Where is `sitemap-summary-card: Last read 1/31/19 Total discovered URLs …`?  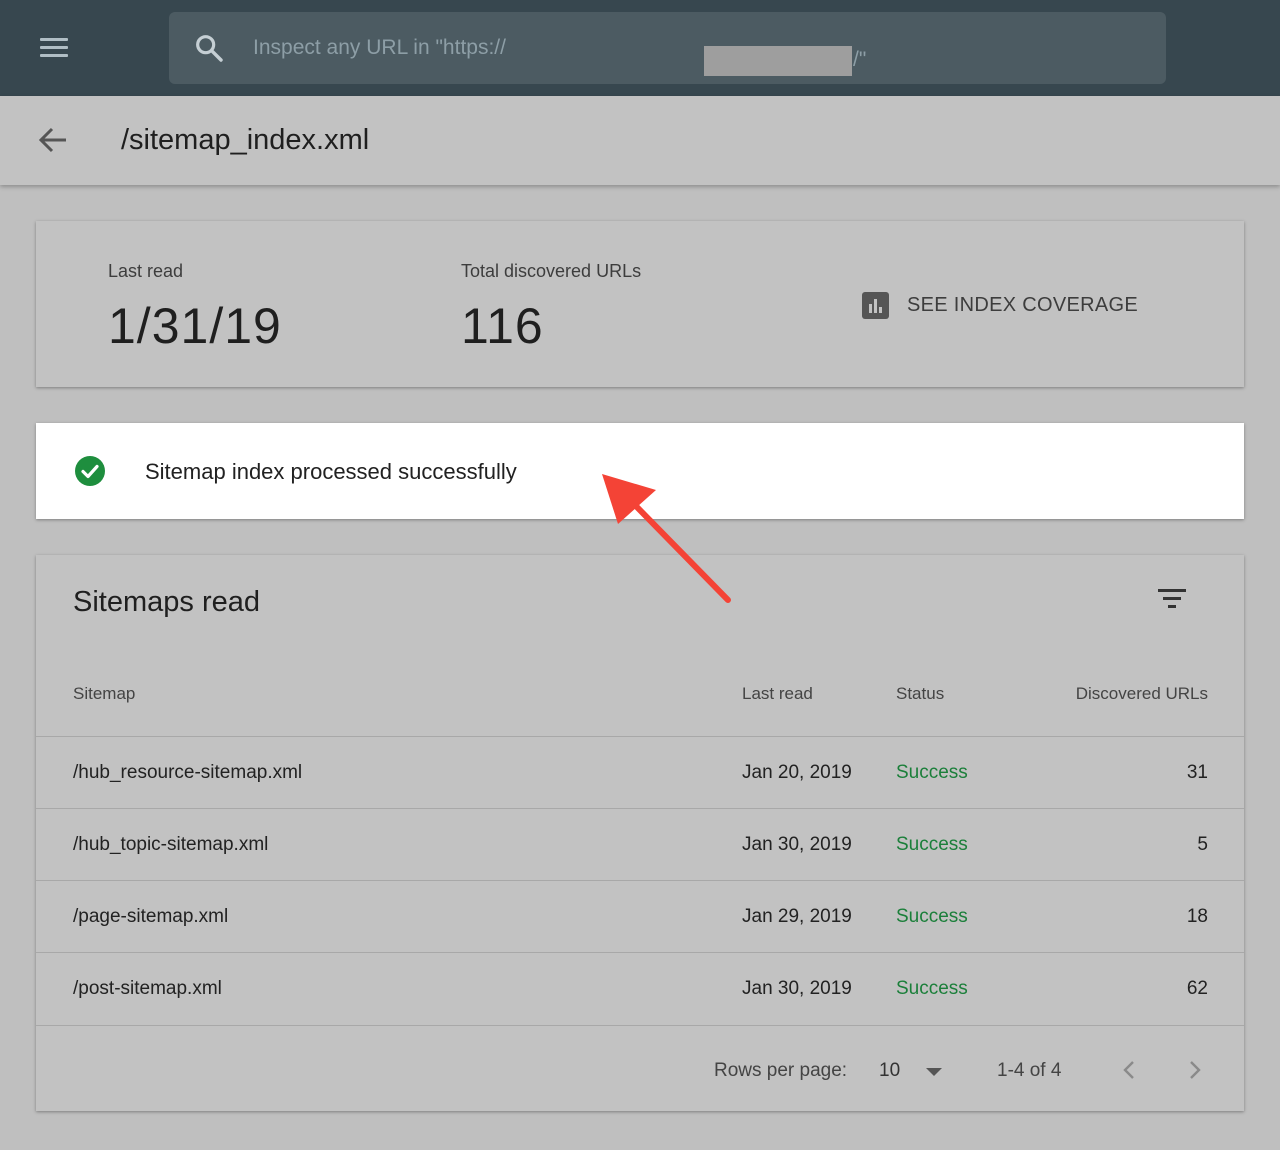
sitemap-summary-card: Last read 1/31/19 Total discovered URLs … is located at coordinates (640, 304).